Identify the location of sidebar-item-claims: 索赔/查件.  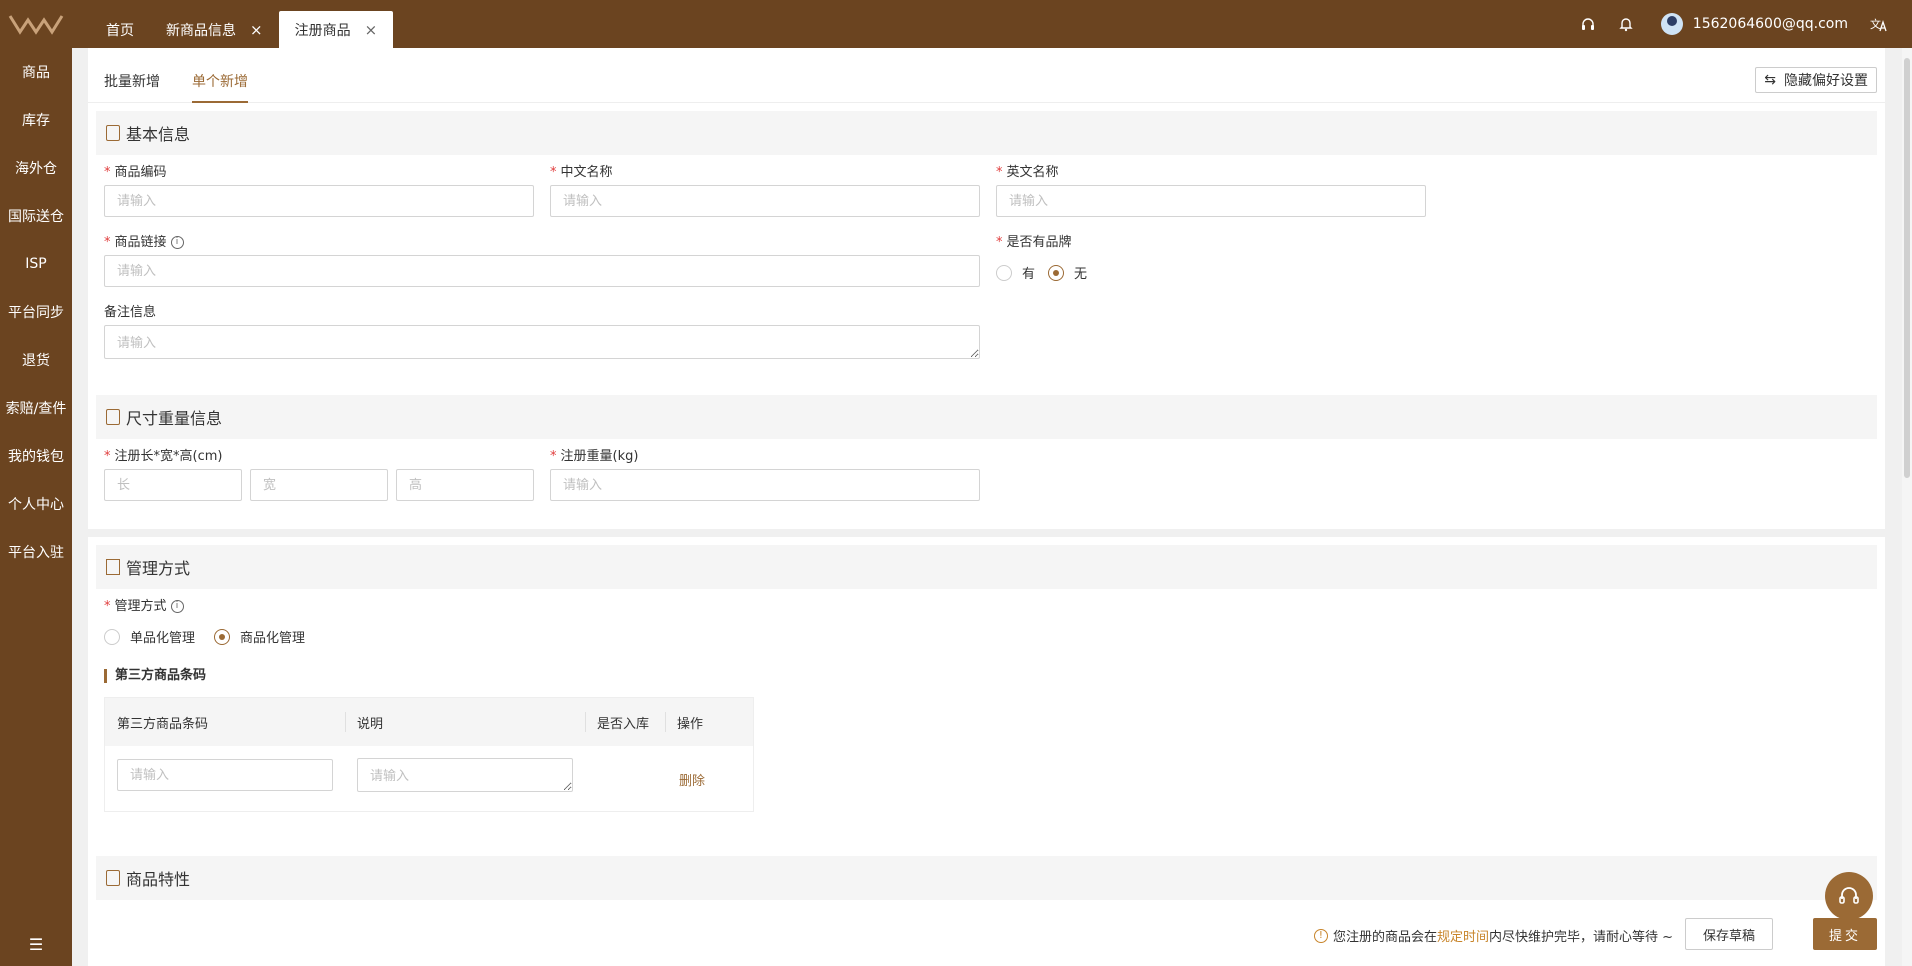
(36, 408).